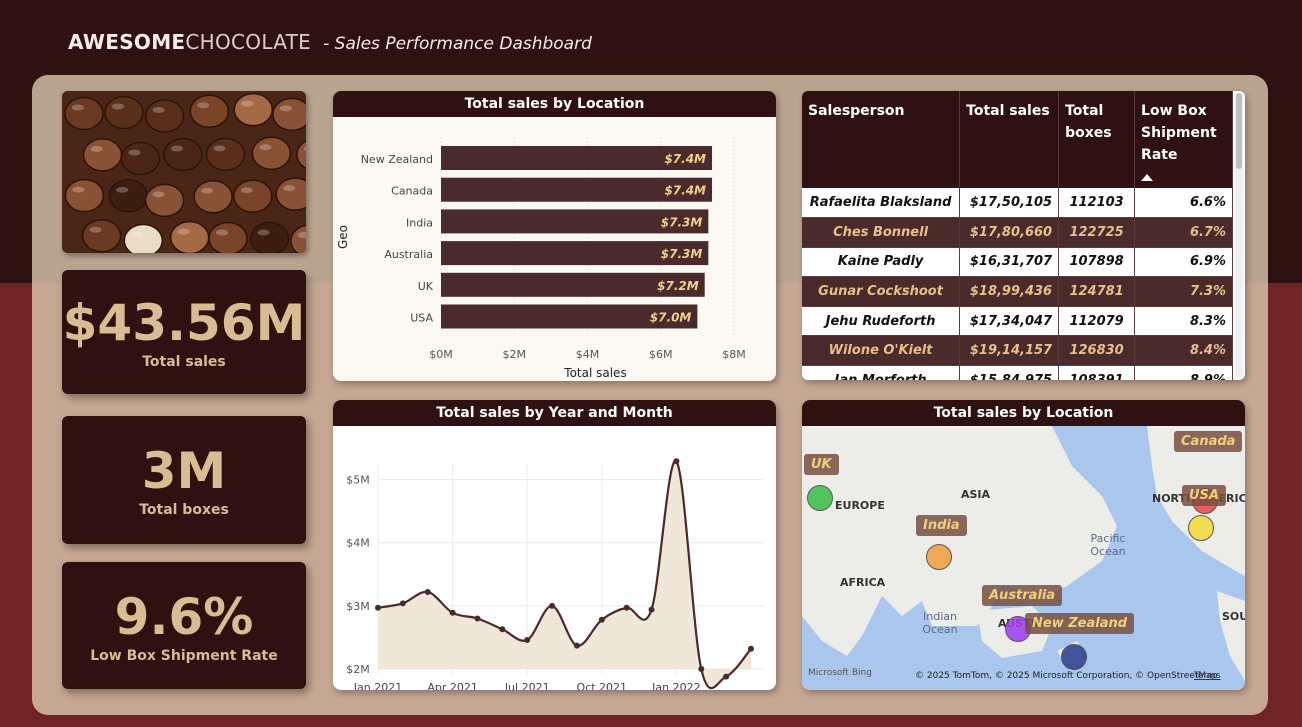  Describe the element at coordinates (1009, 351) in the screenshot. I see `cell-total-sales: $19,14,157` at that location.